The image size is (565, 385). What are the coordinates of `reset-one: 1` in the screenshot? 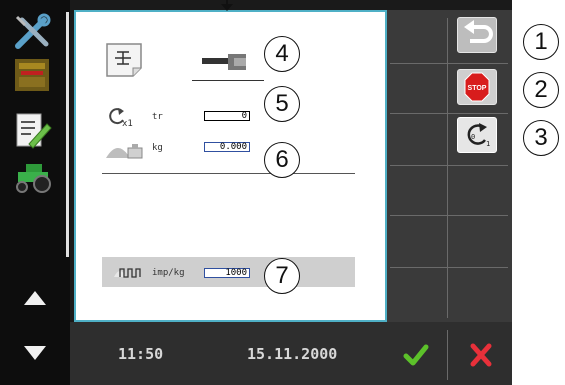 It's located at (488, 144).